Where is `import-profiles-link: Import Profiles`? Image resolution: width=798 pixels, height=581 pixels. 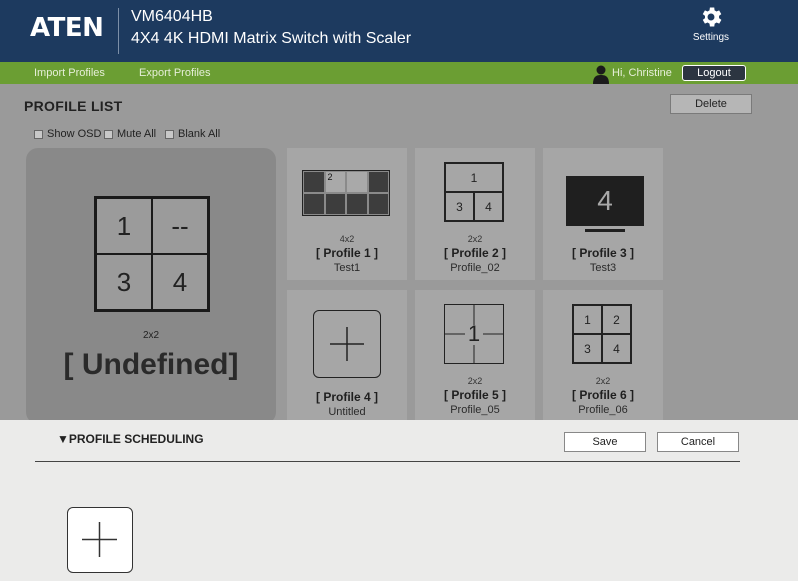 import-profiles-link: Import Profiles is located at coordinates (69, 73).